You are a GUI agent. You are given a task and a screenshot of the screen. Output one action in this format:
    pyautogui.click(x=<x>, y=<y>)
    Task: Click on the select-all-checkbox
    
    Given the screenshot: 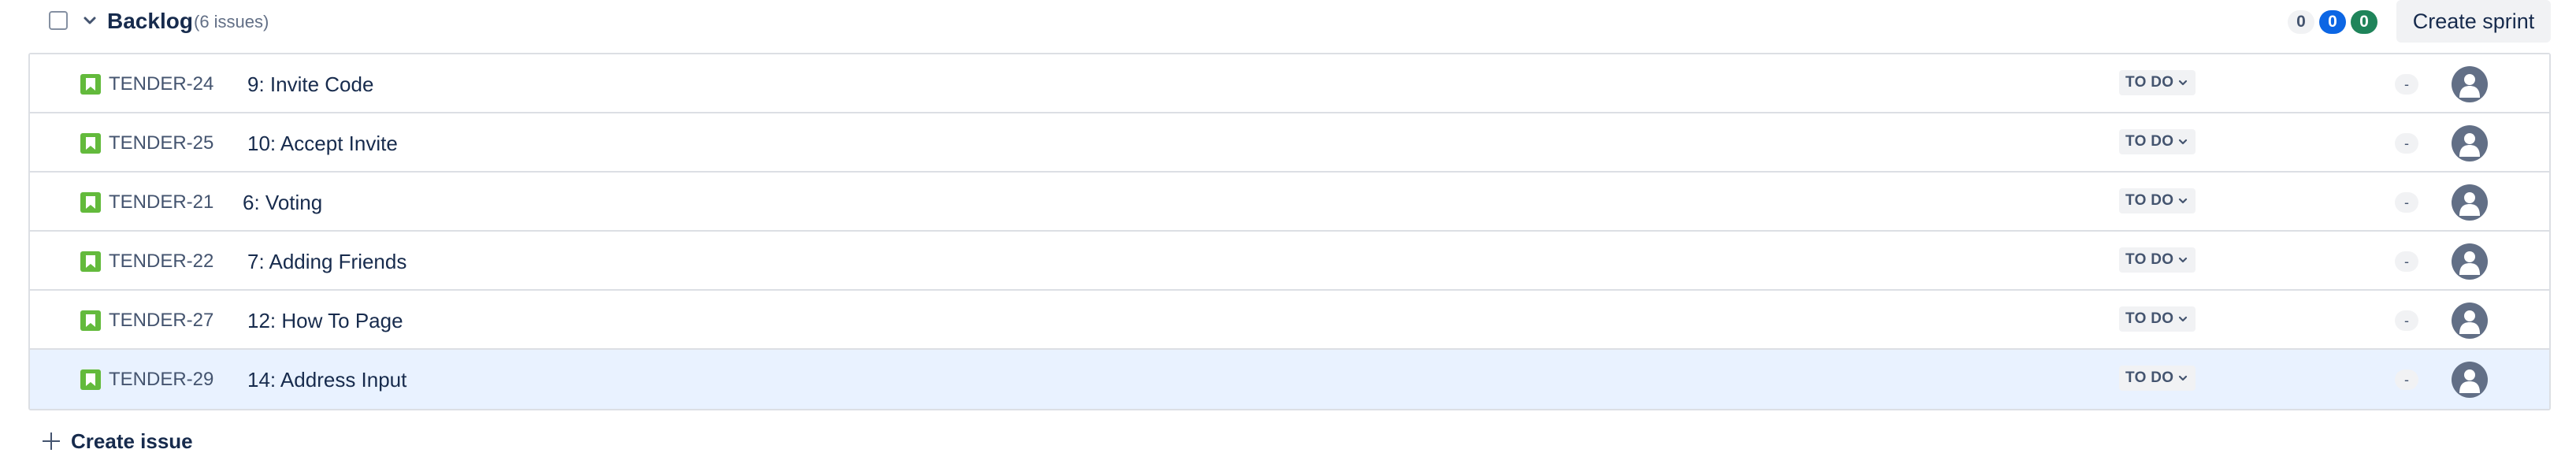 What is the action you would take?
    pyautogui.click(x=58, y=20)
    